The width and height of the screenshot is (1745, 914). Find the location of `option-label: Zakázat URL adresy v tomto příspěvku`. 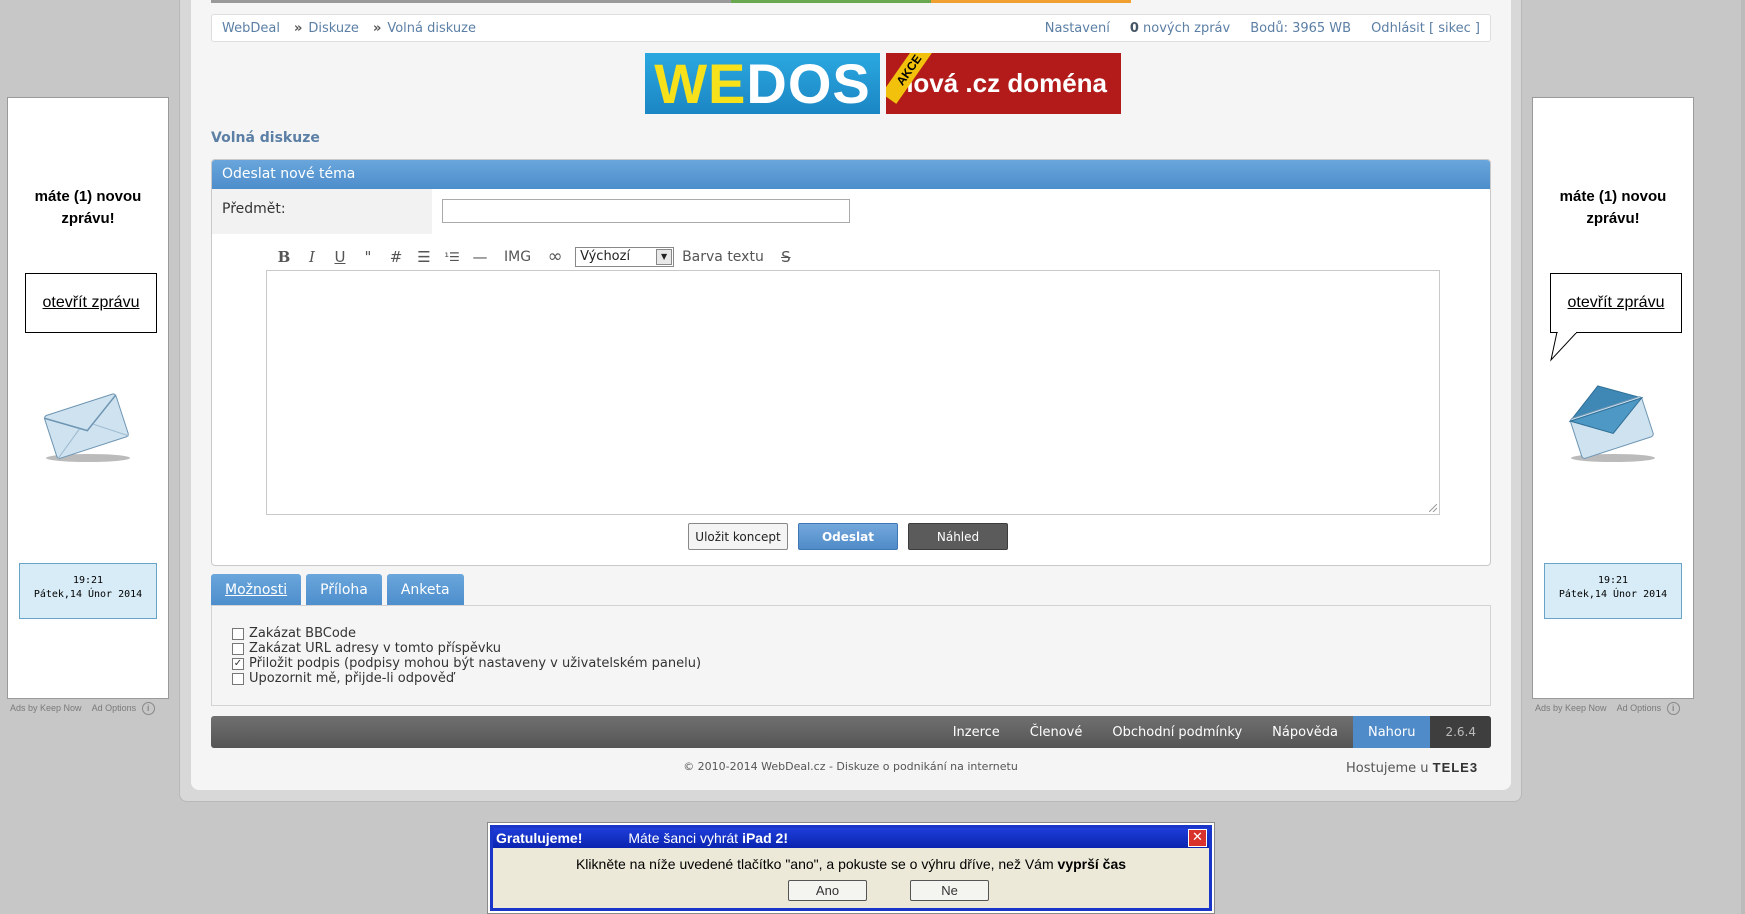

option-label: Zakázat URL adresy v tomto příspěvku is located at coordinates (375, 648).